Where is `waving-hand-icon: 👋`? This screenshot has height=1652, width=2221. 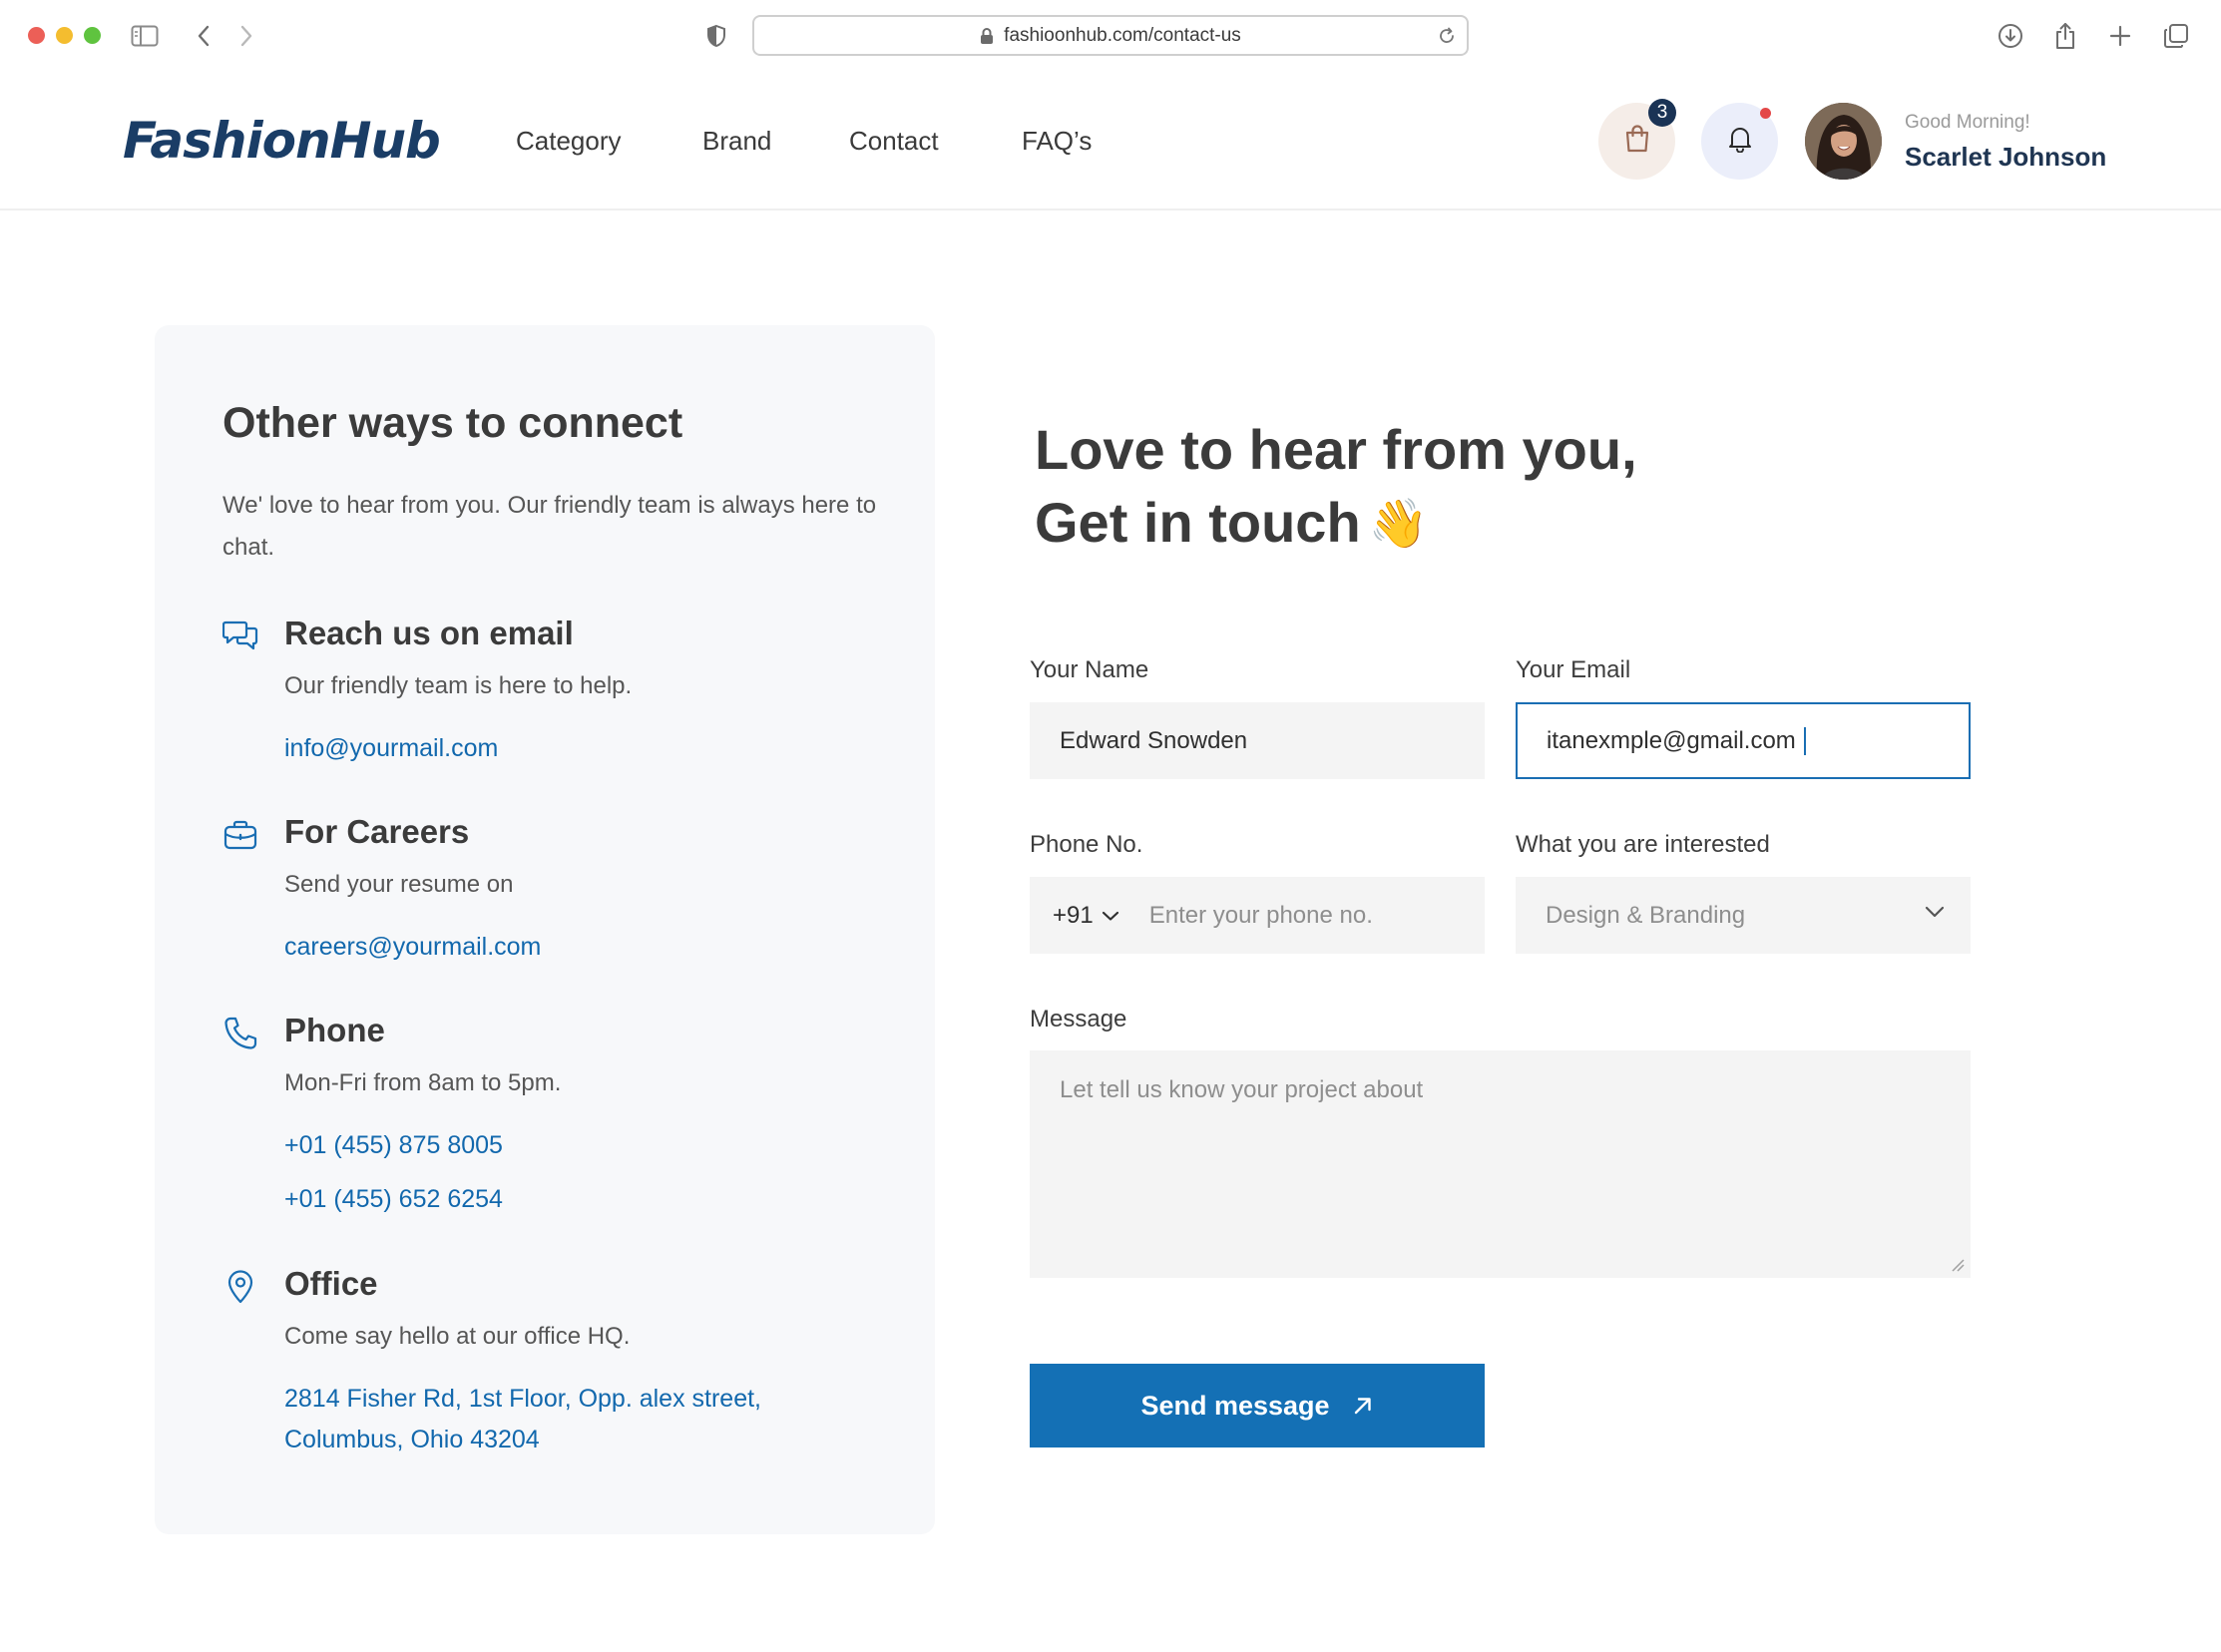
waving-hand-icon: 👋 is located at coordinates (1399, 524).